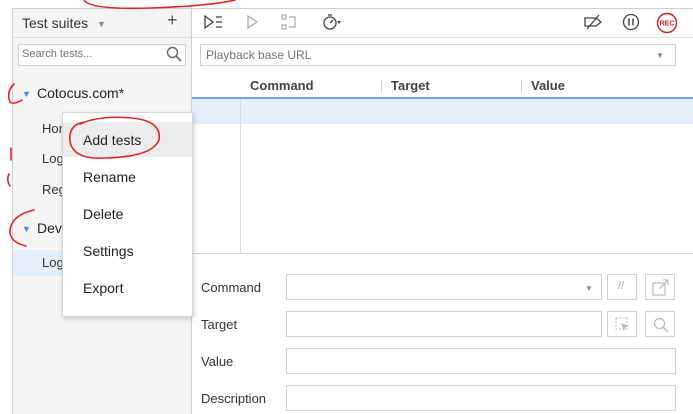 The height and width of the screenshot is (414, 693). I want to click on description-field, so click(481, 398).